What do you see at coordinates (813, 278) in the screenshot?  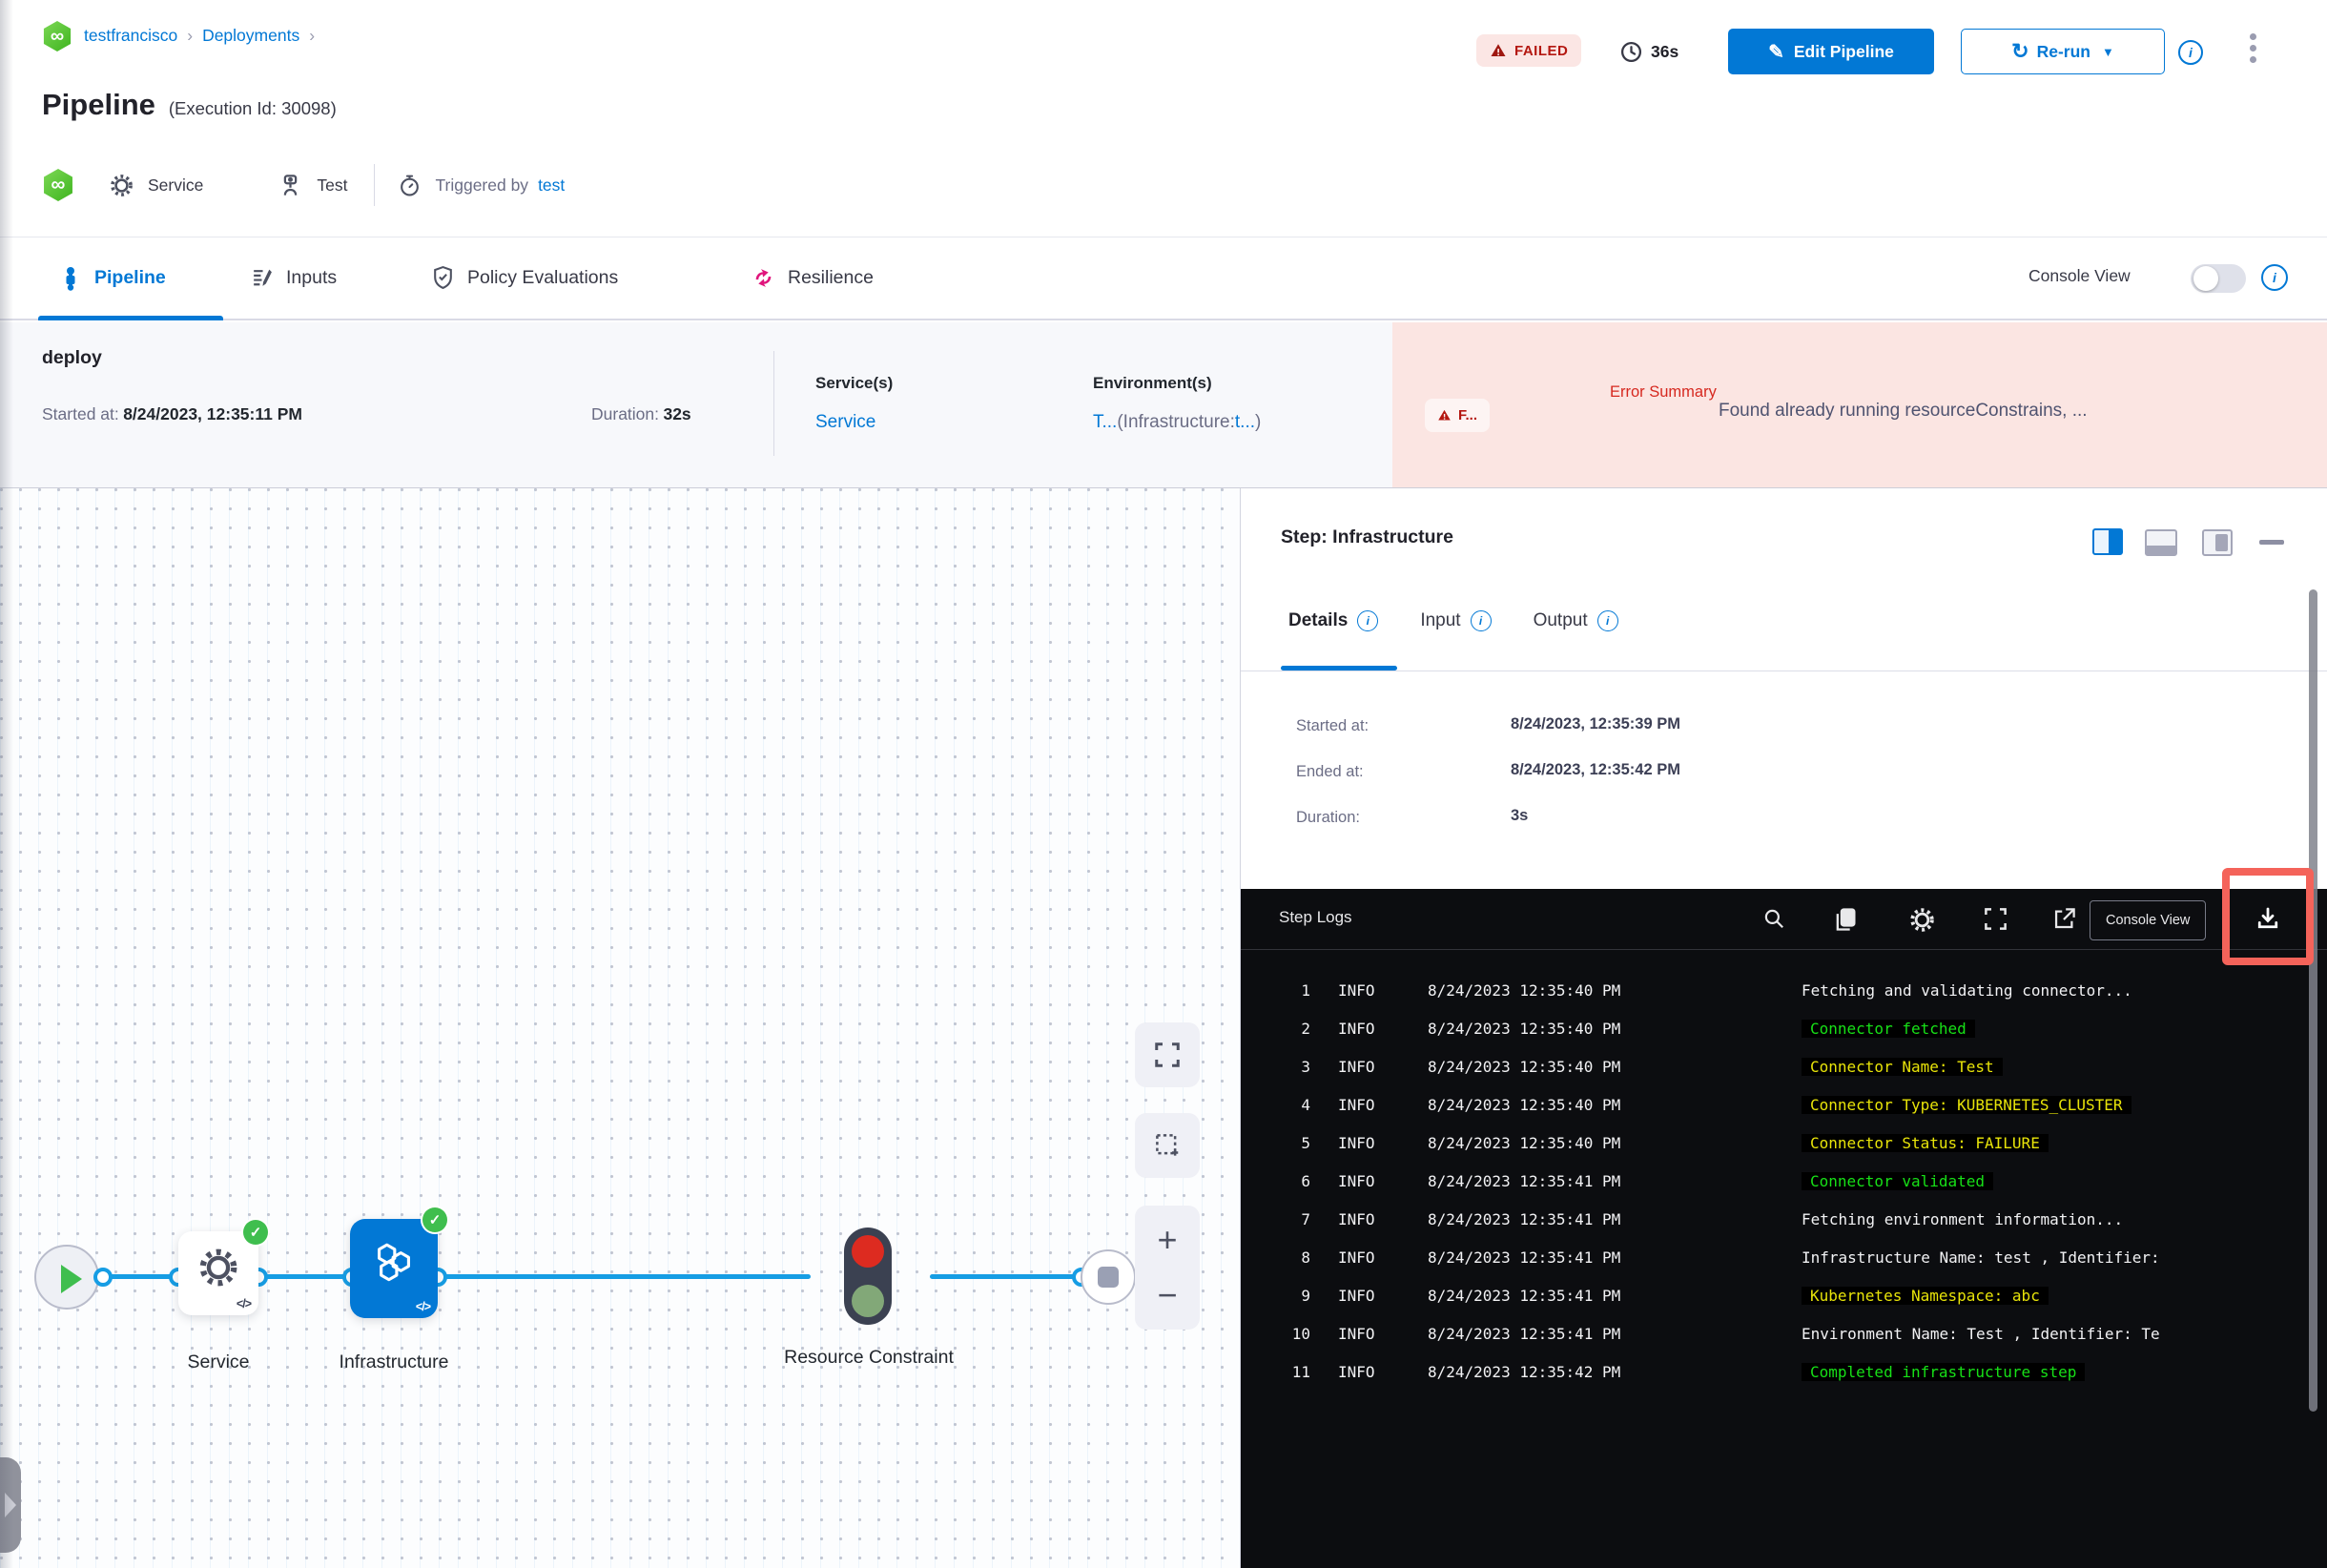 I see `tab-resilience: Resilience` at bounding box center [813, 278].